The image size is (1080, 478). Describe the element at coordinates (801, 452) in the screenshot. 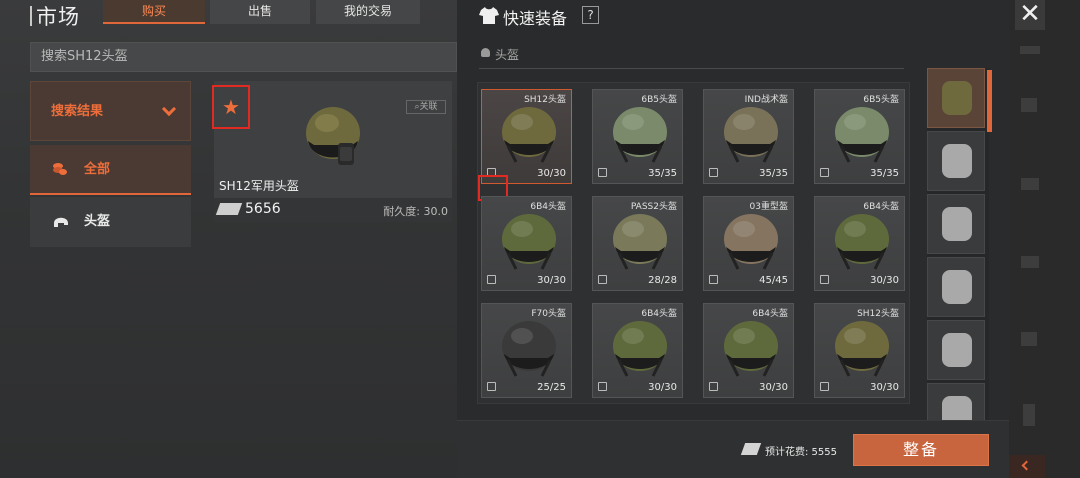

I see `estimated-cost: 预计花费: 5555` at that location.